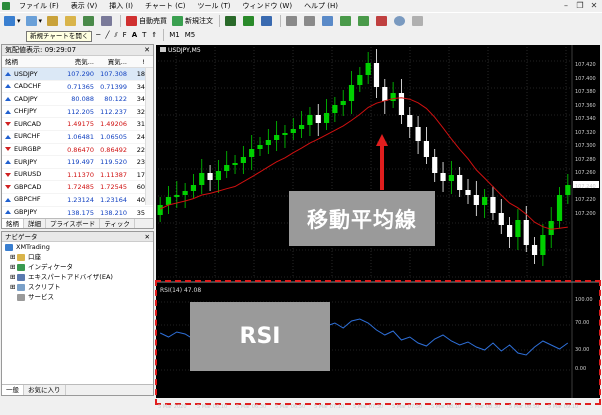 The image size is (602, 415). I want to click on zoom-out-button, so click(310, 20).